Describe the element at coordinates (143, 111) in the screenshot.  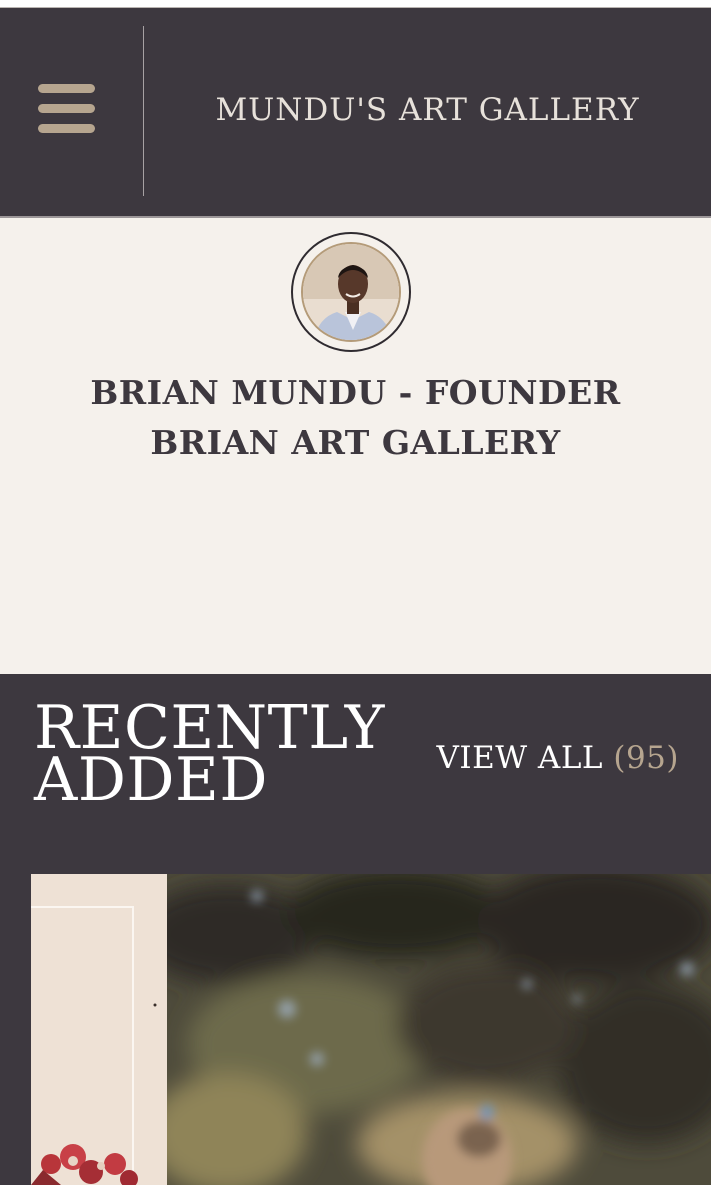
I see `header-divider` at that location.